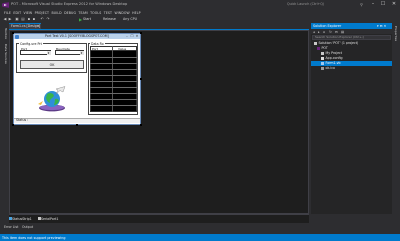  What do you see at coordinates (4, 54) in the screenshot?
I see `data-sources-tab: Data Sources` at bounding box center [4, 54].